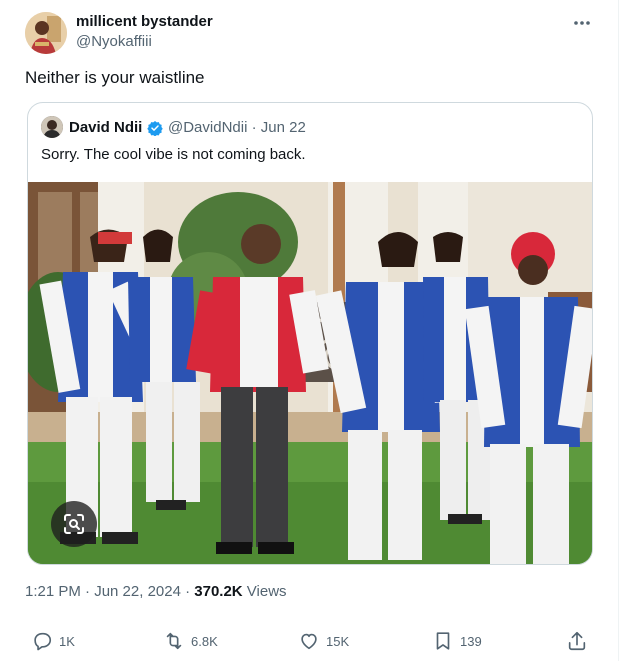  I want to click on quoted-author-handle-date: @DavidNdii · Jun 22, so click(237, 127).